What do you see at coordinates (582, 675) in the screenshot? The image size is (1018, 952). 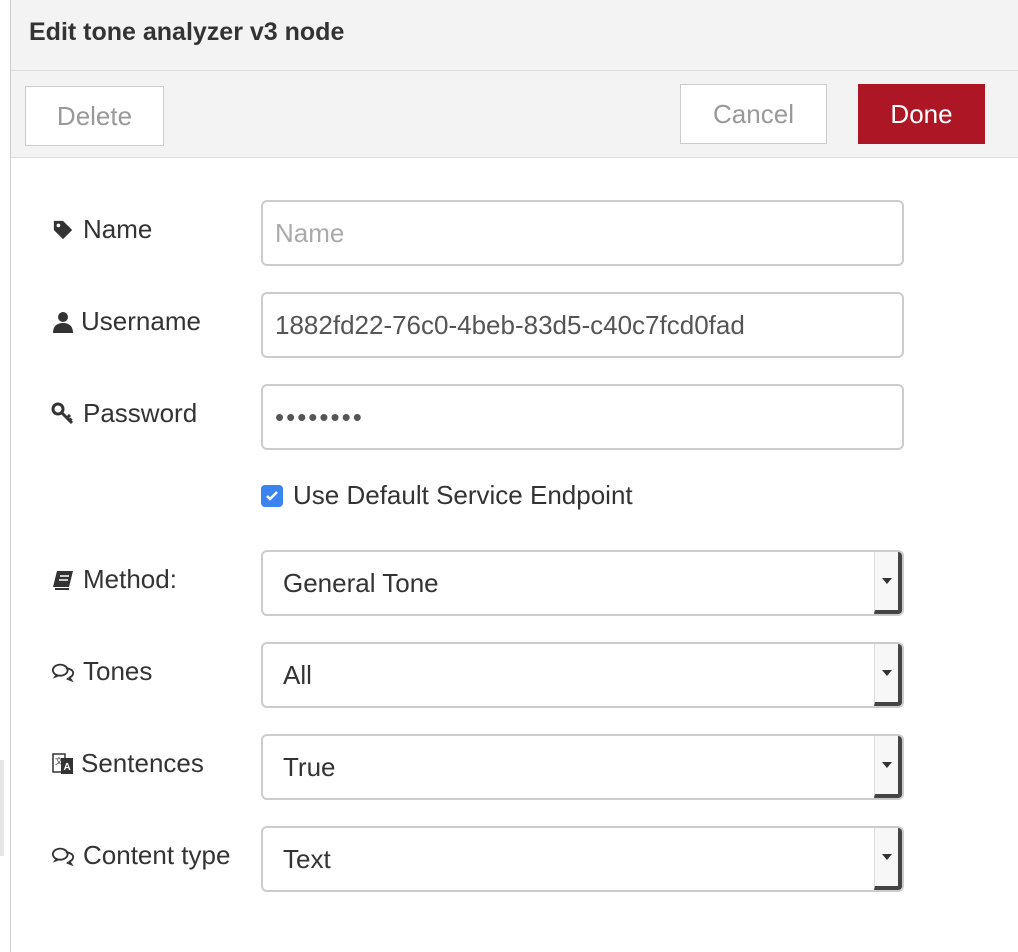 I see `tones-select: All` at bounding box center [582, 675].